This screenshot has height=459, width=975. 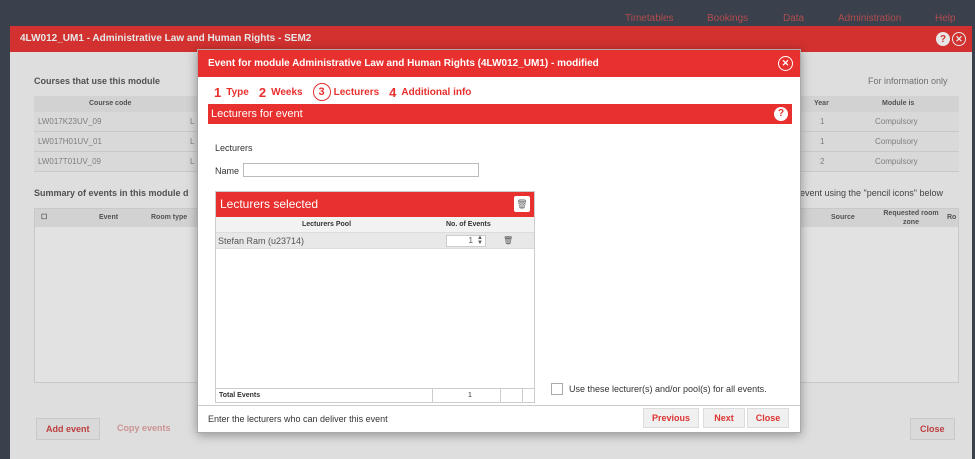 What do you see at coordinates (499, 405) in the screenshot?
I see `footer-divider` at bounding box center [499, 405].